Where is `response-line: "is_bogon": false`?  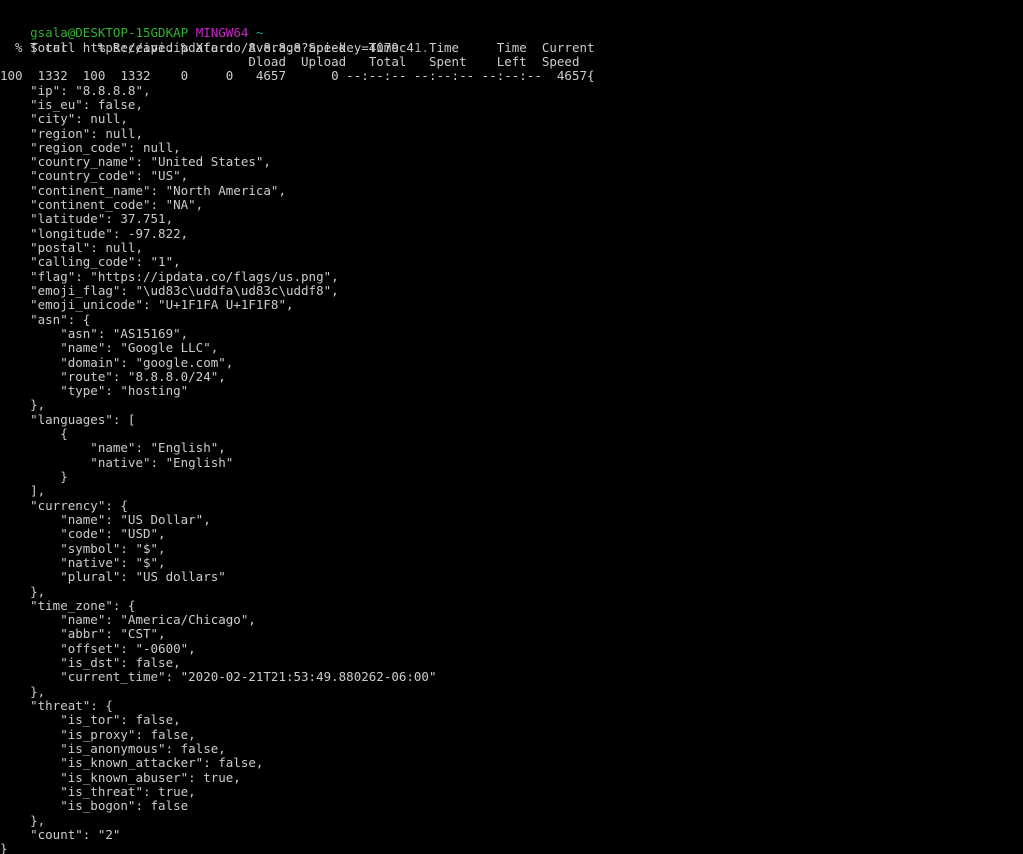 response-line: "is_bogon": false is located at coordinates (94, 806).